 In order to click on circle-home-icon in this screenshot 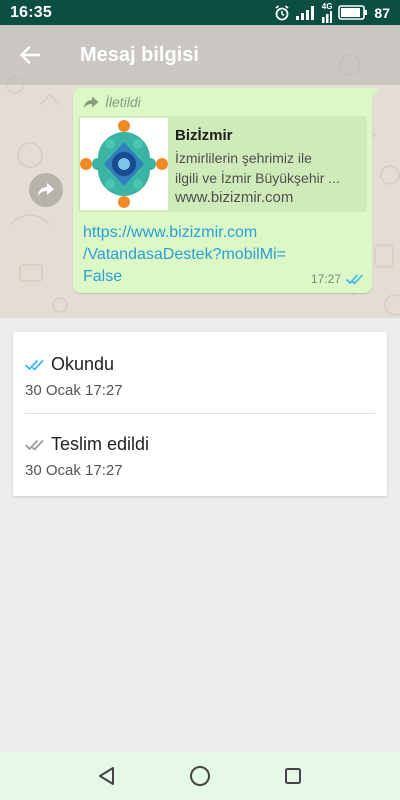, I will do `click(199, 776)`.